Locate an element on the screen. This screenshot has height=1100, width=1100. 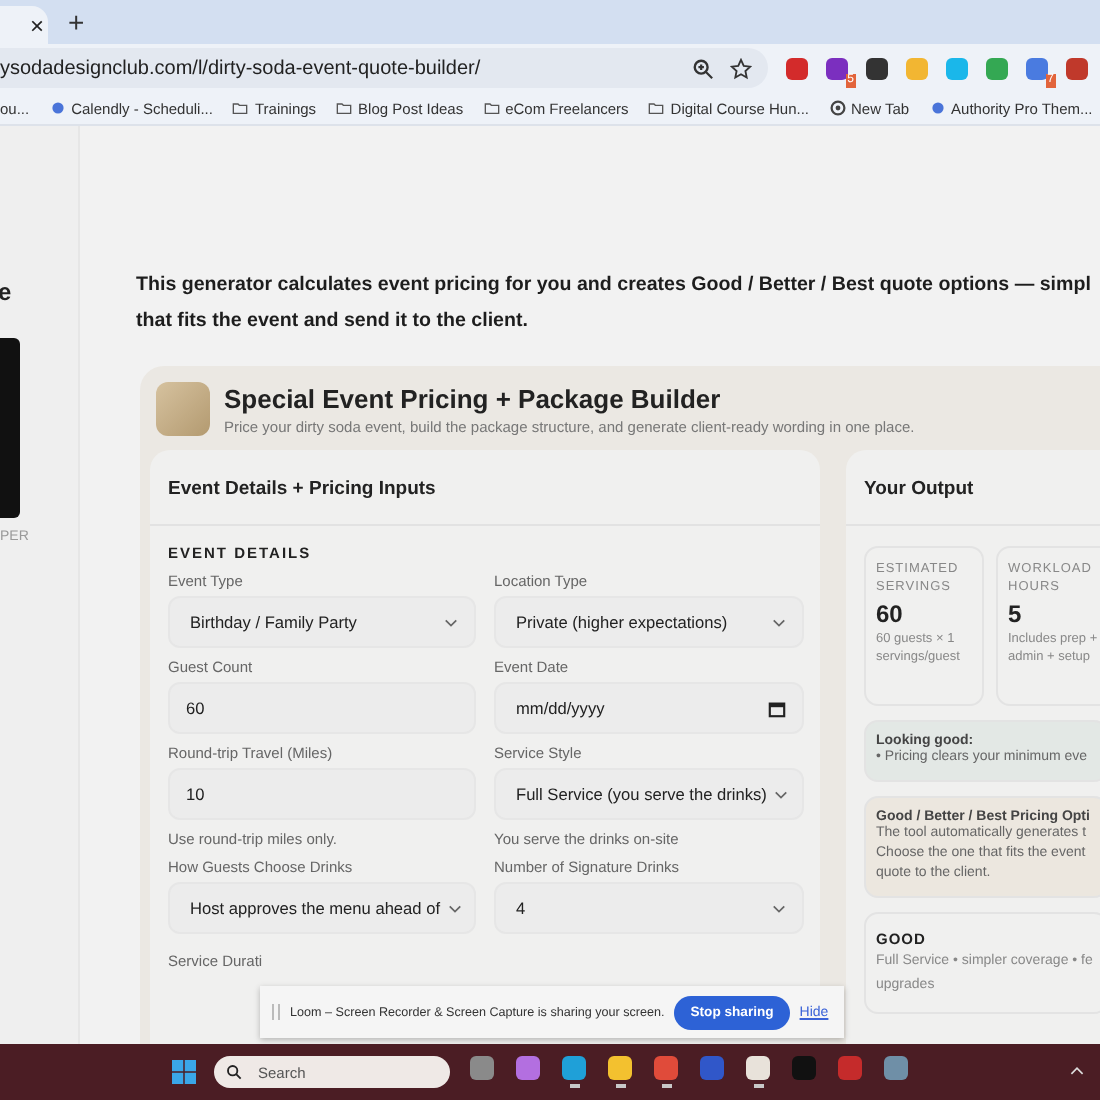
builder-title: Special Event Pricing + Package Builder is located at coordinates (473, 398).